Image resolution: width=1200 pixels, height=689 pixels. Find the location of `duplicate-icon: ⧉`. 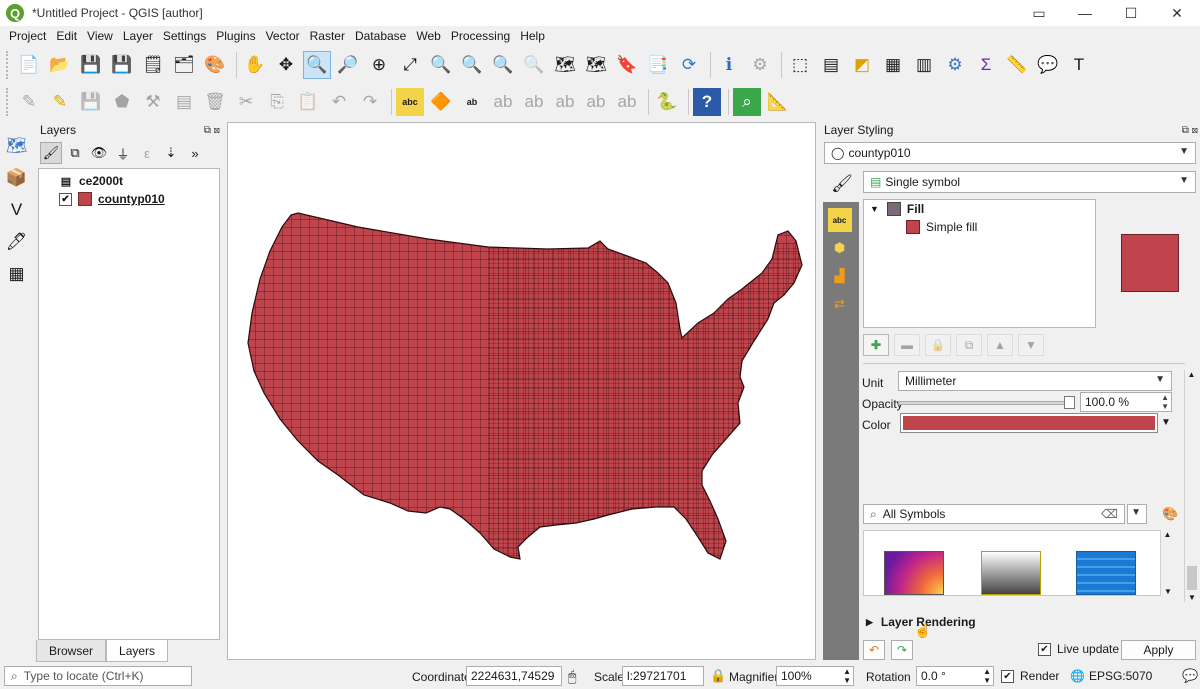

duplicate-icon: ⧉ is located at coordinates (969, 345).